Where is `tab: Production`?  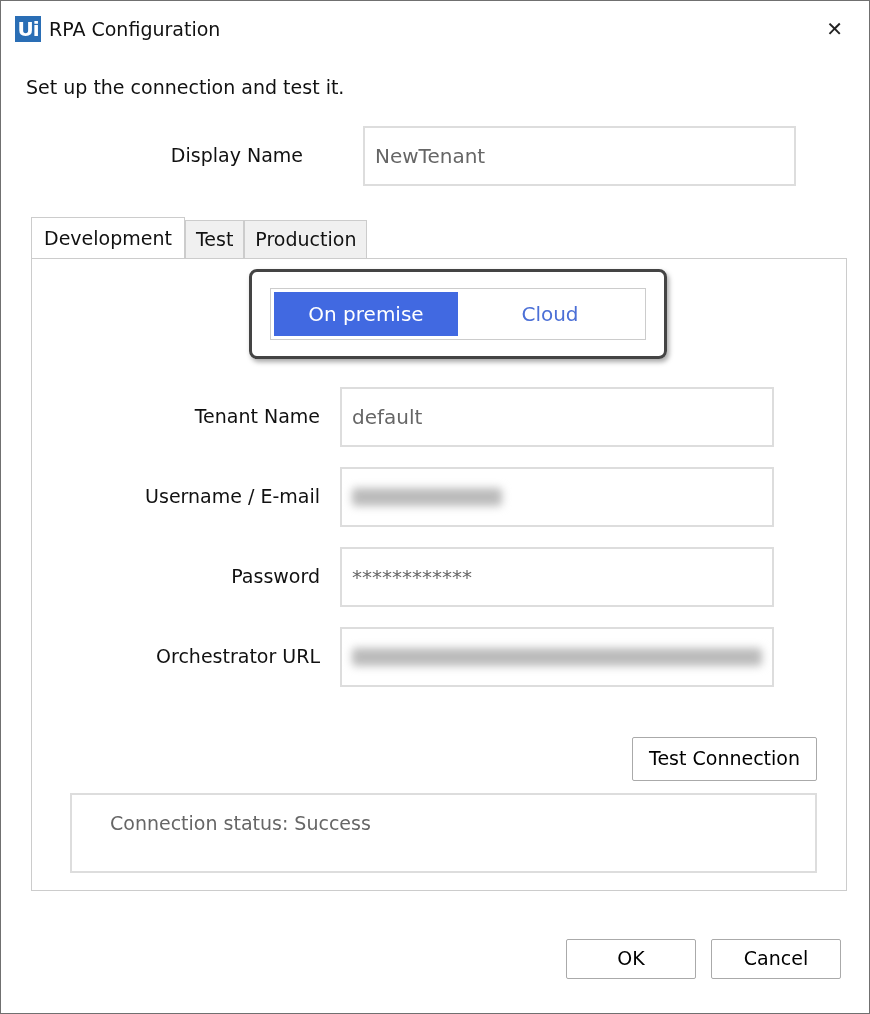
tab: Production is located at coordinates (306, 238).